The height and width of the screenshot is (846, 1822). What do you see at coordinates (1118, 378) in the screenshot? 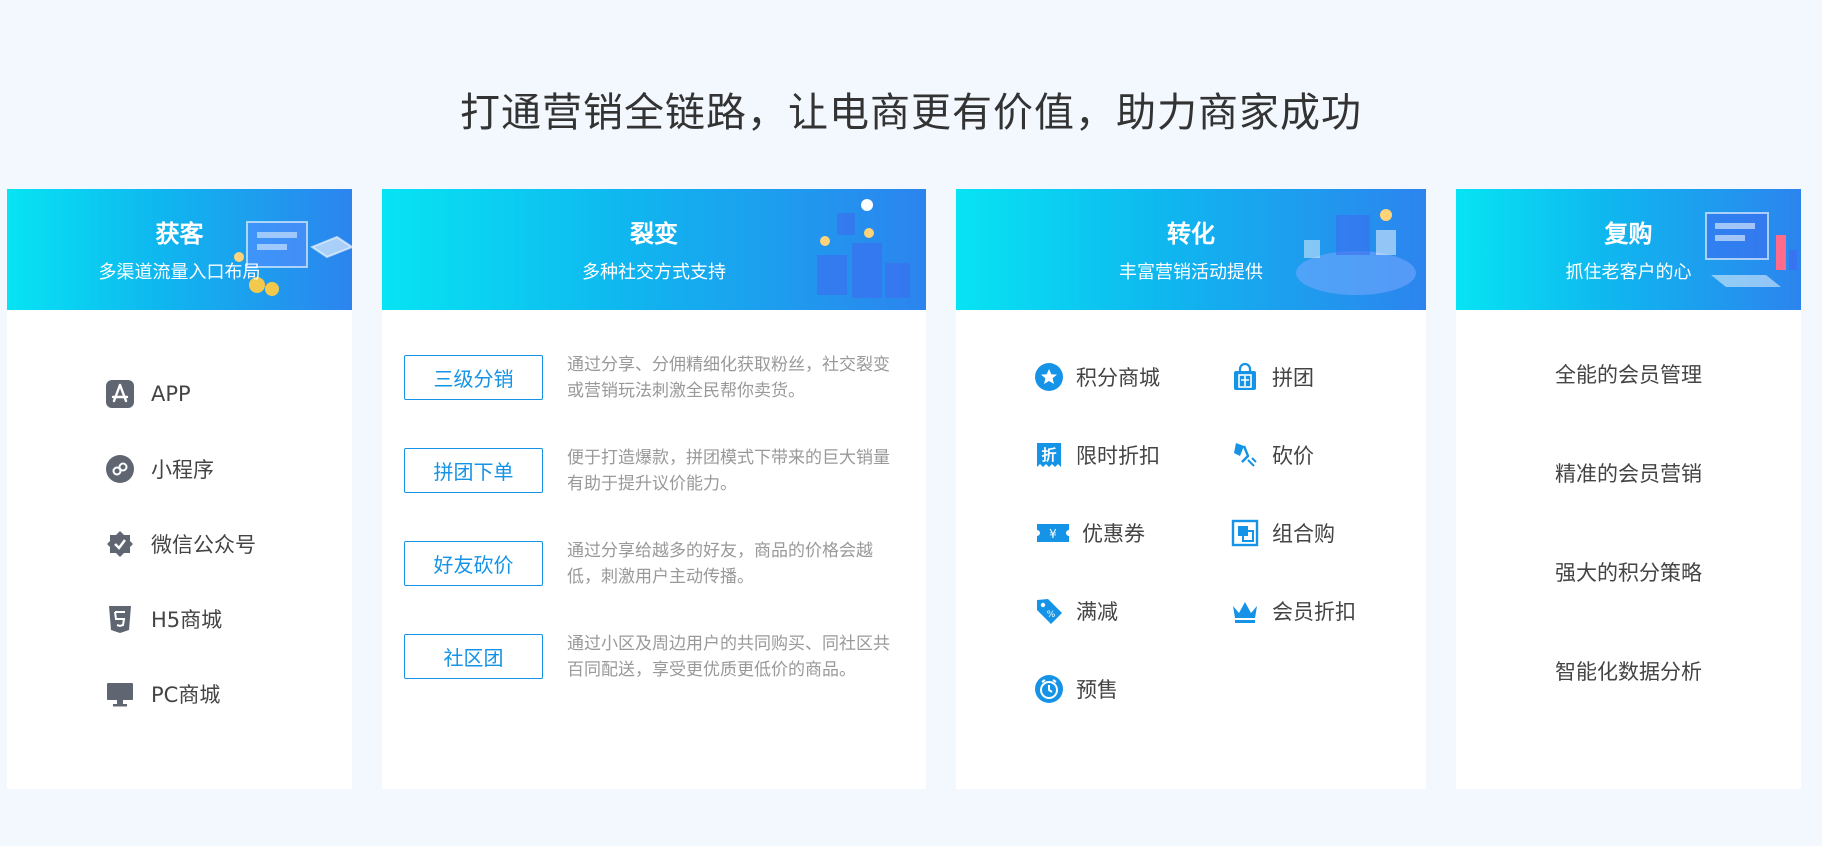
I see `activity-label: 积分商城` at bounding box center [1118, 378].